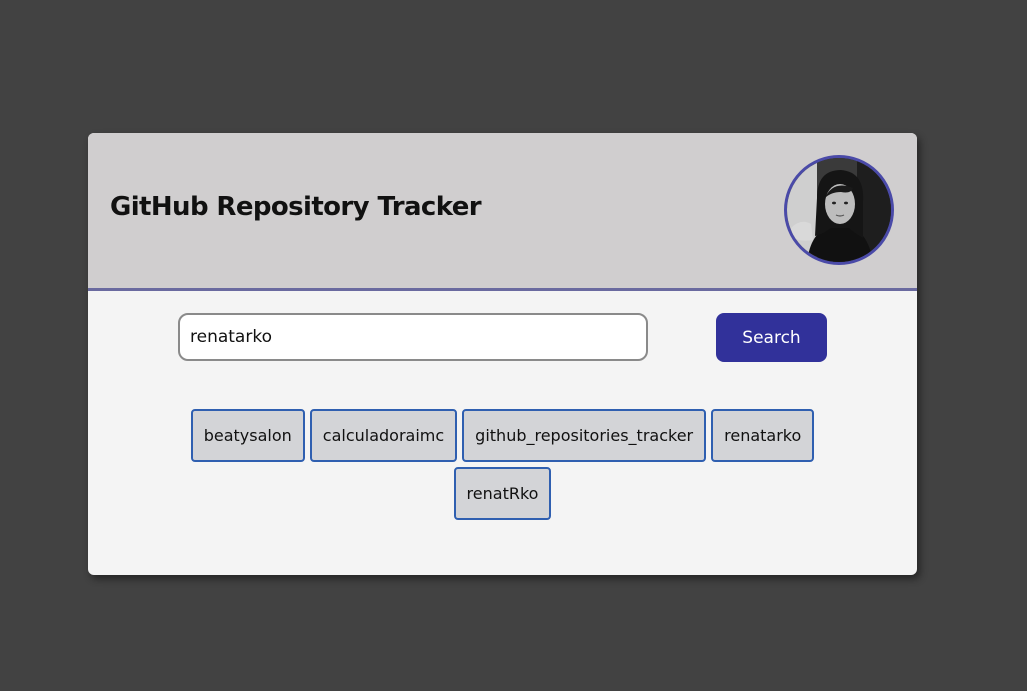  Describe the element at coordinates (763, 435) in the screenshot. I see `repository-item: renatarko` at that location.